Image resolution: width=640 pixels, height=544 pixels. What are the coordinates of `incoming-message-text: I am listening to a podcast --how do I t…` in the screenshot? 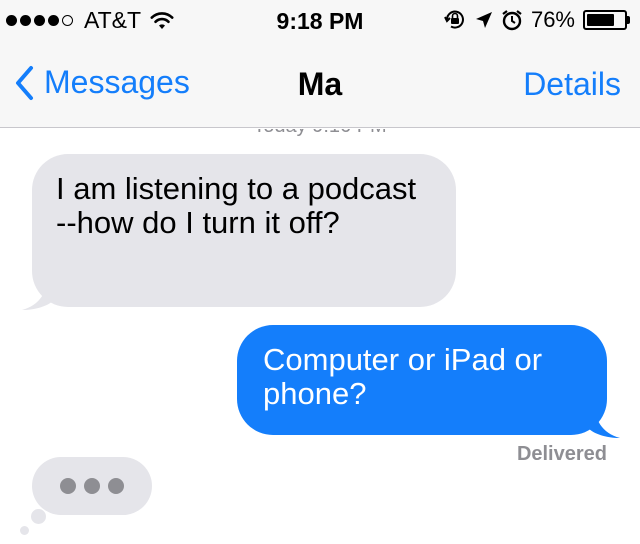 It's located at (236, 205).